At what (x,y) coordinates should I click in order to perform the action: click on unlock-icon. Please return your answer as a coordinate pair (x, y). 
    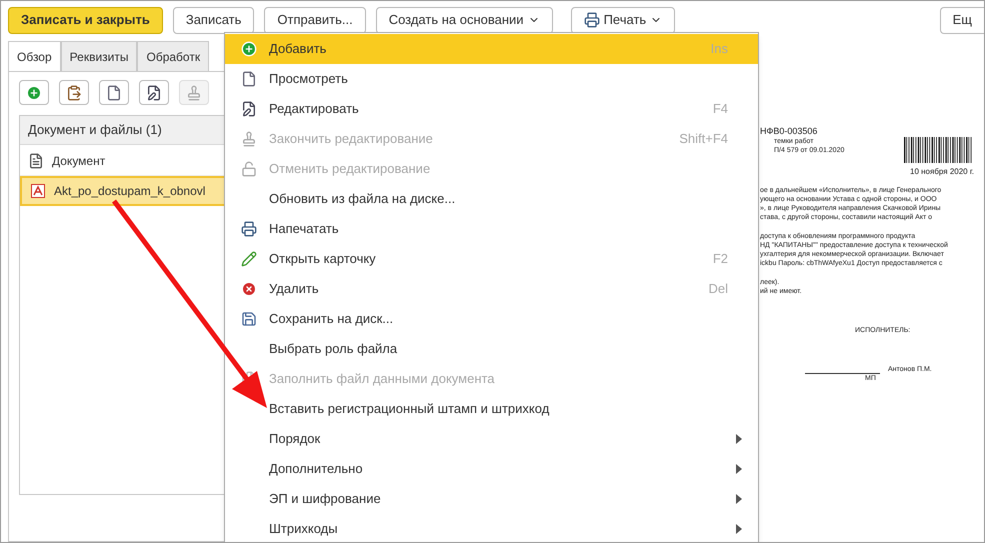
    Looking at the image, I should click on (249, 169).